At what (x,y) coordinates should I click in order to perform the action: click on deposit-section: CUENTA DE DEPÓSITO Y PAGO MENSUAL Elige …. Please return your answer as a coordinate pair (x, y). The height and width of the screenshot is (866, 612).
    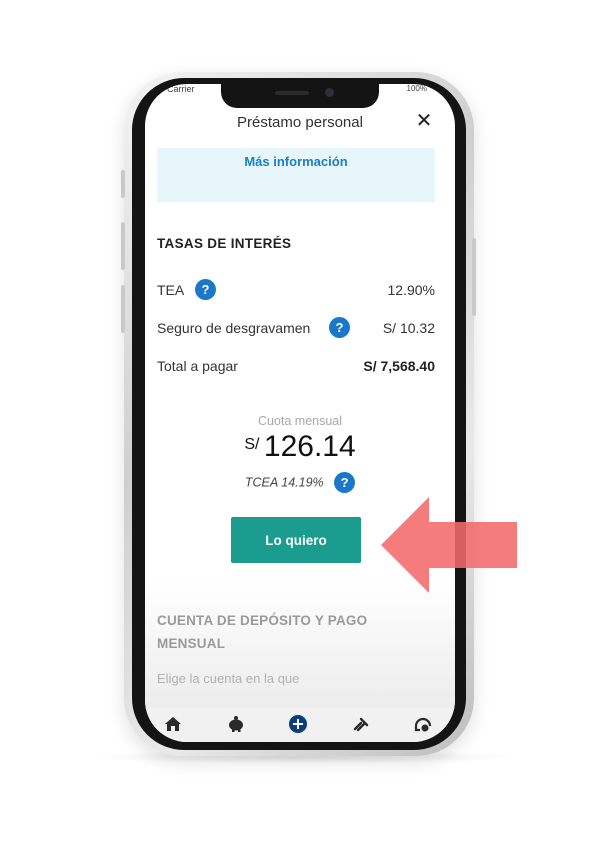
    Looking at the image, I should click on (300, 645).